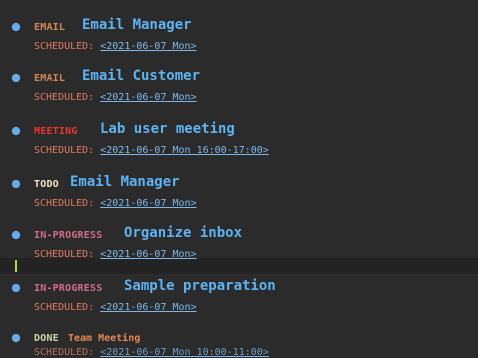 This screenshot has height=358, width=478. What do you see at coordinates (184, 352) in the screenshot?
I see `scheduled-date-link: <2021-06-07 Mon 10:00-11:00>` at bounding box center [184, 352].